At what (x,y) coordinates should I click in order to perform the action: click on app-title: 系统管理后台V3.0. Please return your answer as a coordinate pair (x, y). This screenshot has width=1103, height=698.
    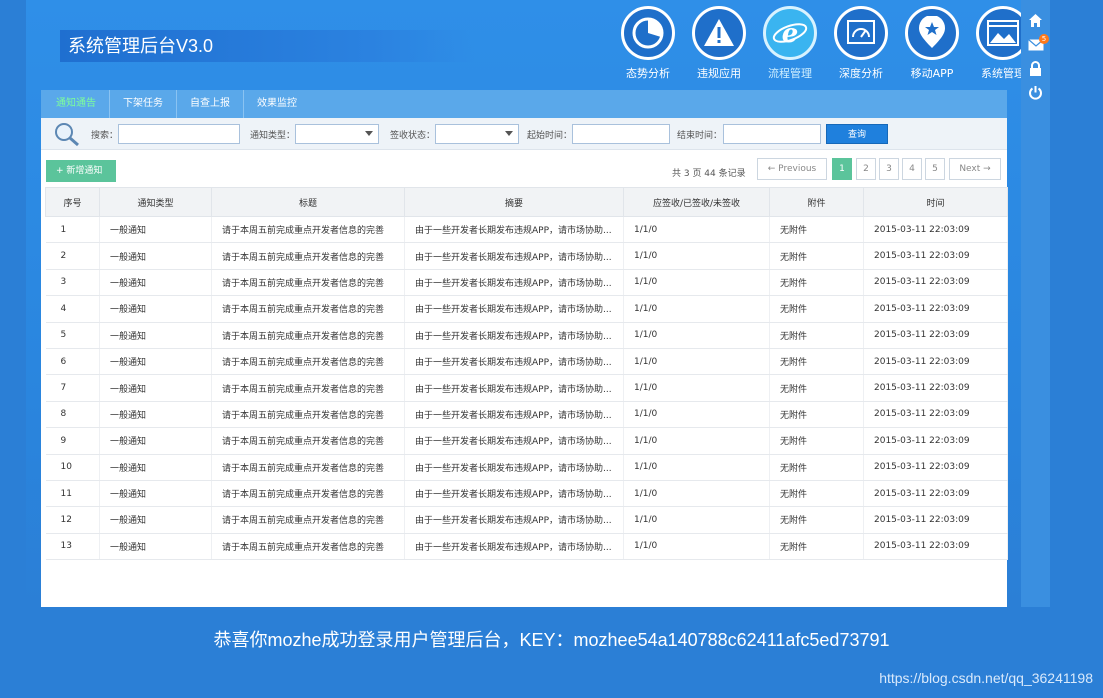
    Looking at the image, I should click on (267, 46).